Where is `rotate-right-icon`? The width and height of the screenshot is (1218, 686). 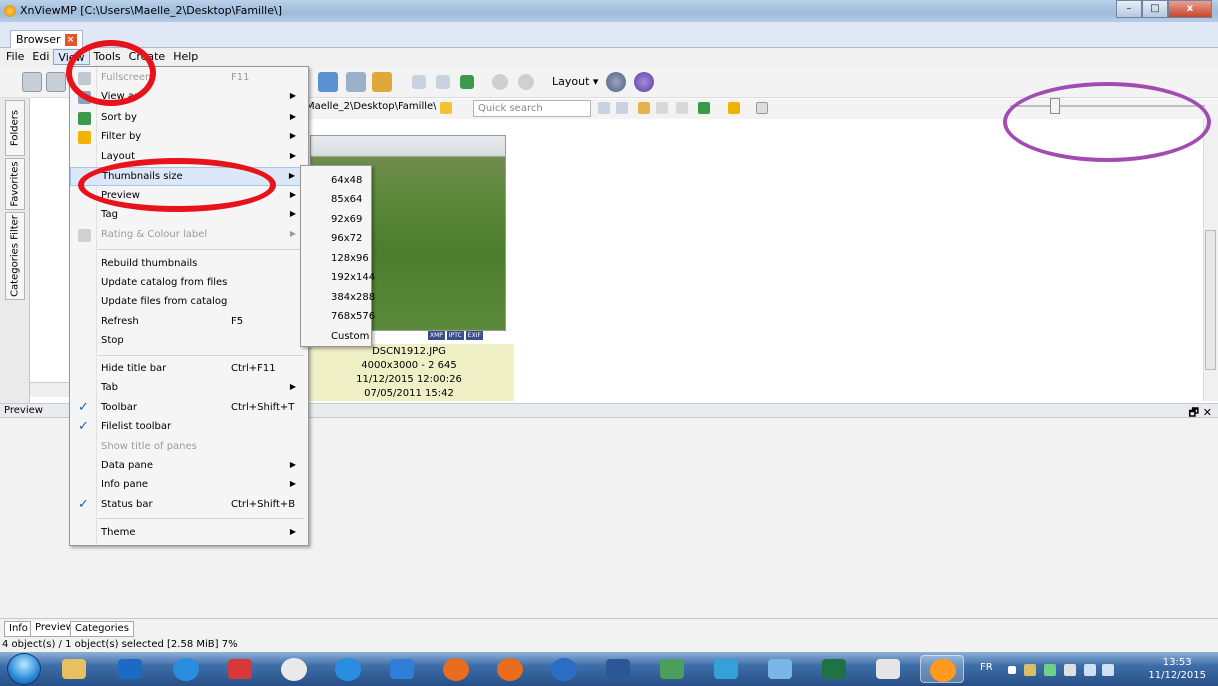 rotate-right-icon is located at coordinates (526, 82).